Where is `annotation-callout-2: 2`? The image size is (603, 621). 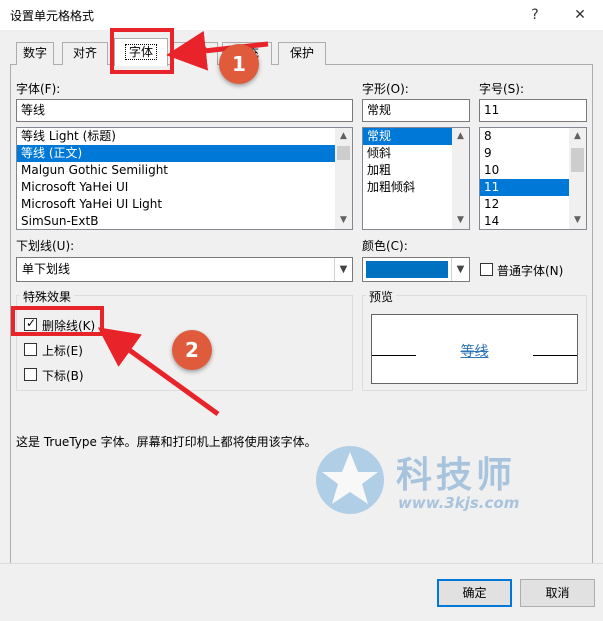 annotation-callout-2: 2 is located at coordinates (192, 350).